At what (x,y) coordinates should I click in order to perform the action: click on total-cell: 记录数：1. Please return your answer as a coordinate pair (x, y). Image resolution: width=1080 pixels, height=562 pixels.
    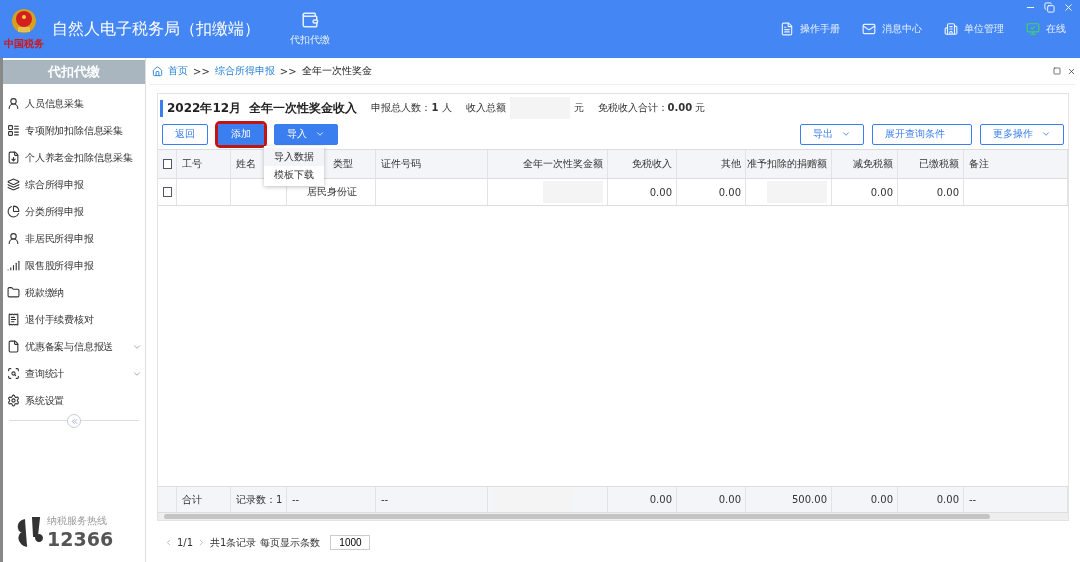
    Looking at the image, I should click on (259, 499).